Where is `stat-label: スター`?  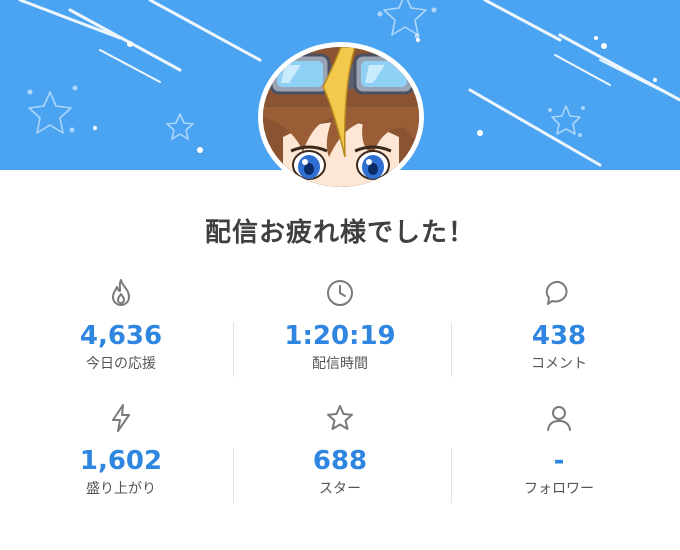
stat-label: スター is located at coordinates (340, 489).